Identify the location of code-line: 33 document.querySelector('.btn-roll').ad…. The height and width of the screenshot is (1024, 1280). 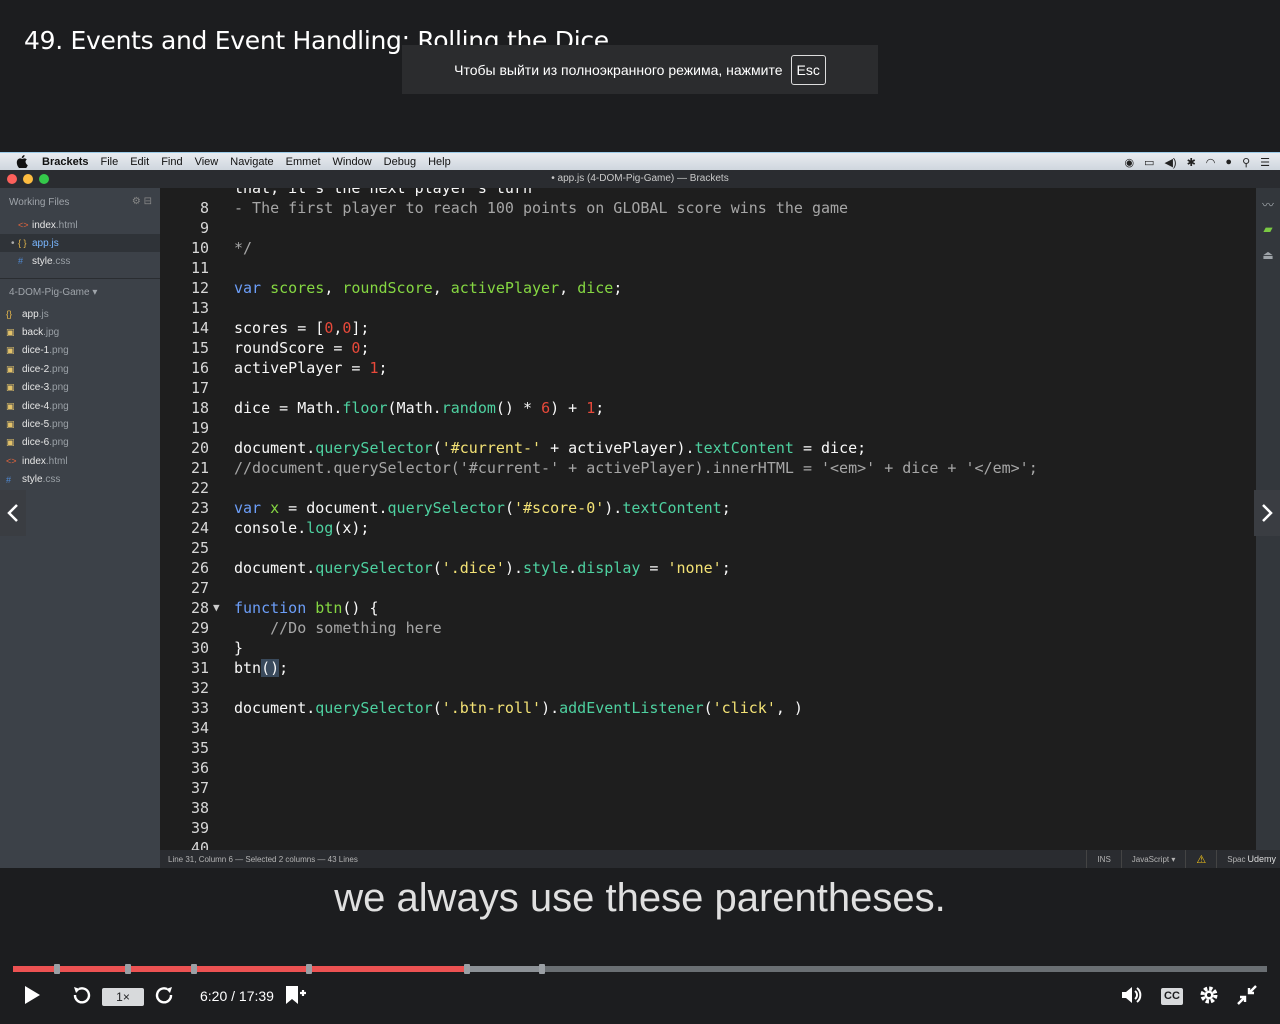
(708, 708).